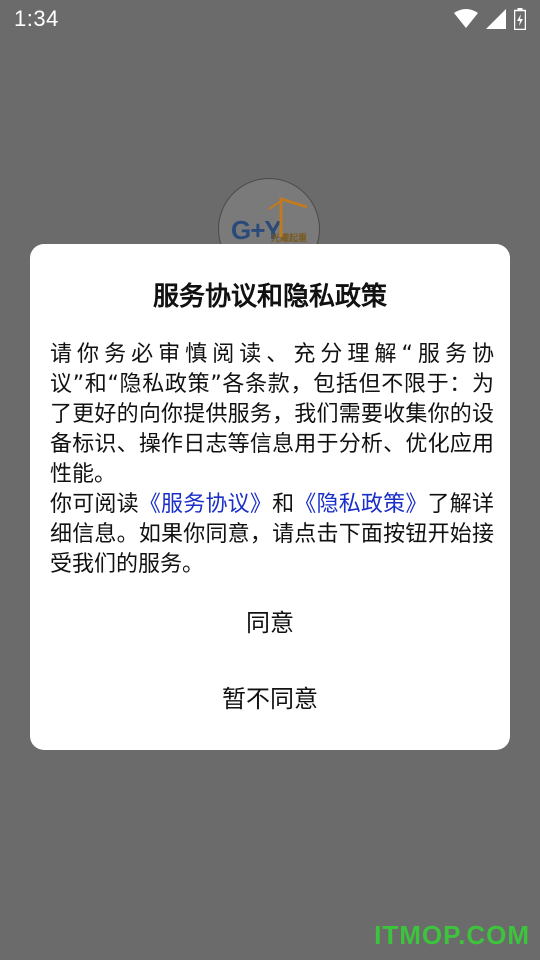 The height and width of the screenshot is (960, 540). I want to click on service-agreement-link: 《服务协议》, so click(205, 504).